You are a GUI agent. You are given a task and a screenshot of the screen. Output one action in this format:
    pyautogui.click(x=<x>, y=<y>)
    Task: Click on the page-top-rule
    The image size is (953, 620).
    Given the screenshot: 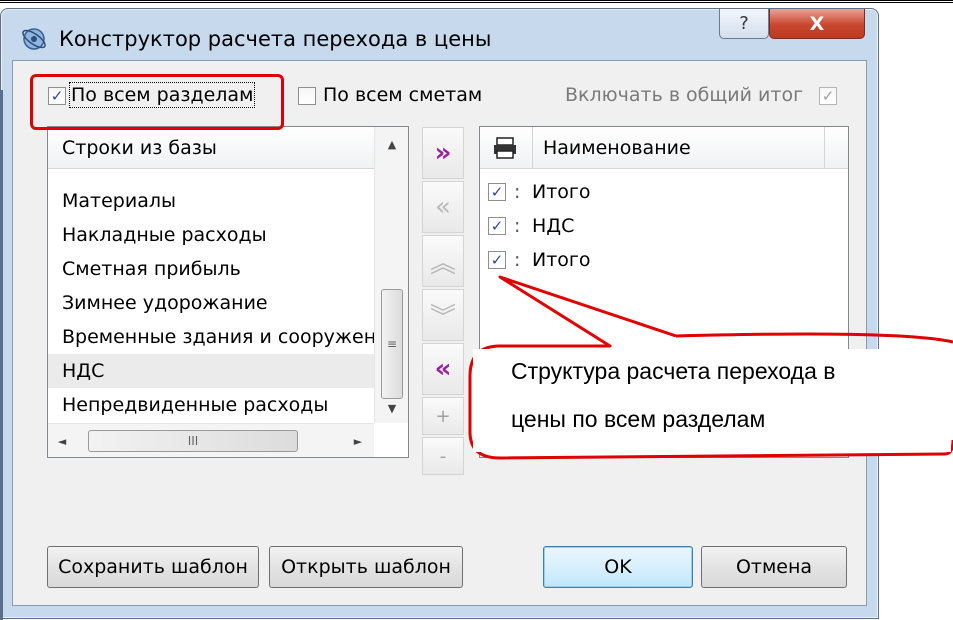 What is the action you would take?
    pyautogui.click(x=476, y=0)
    